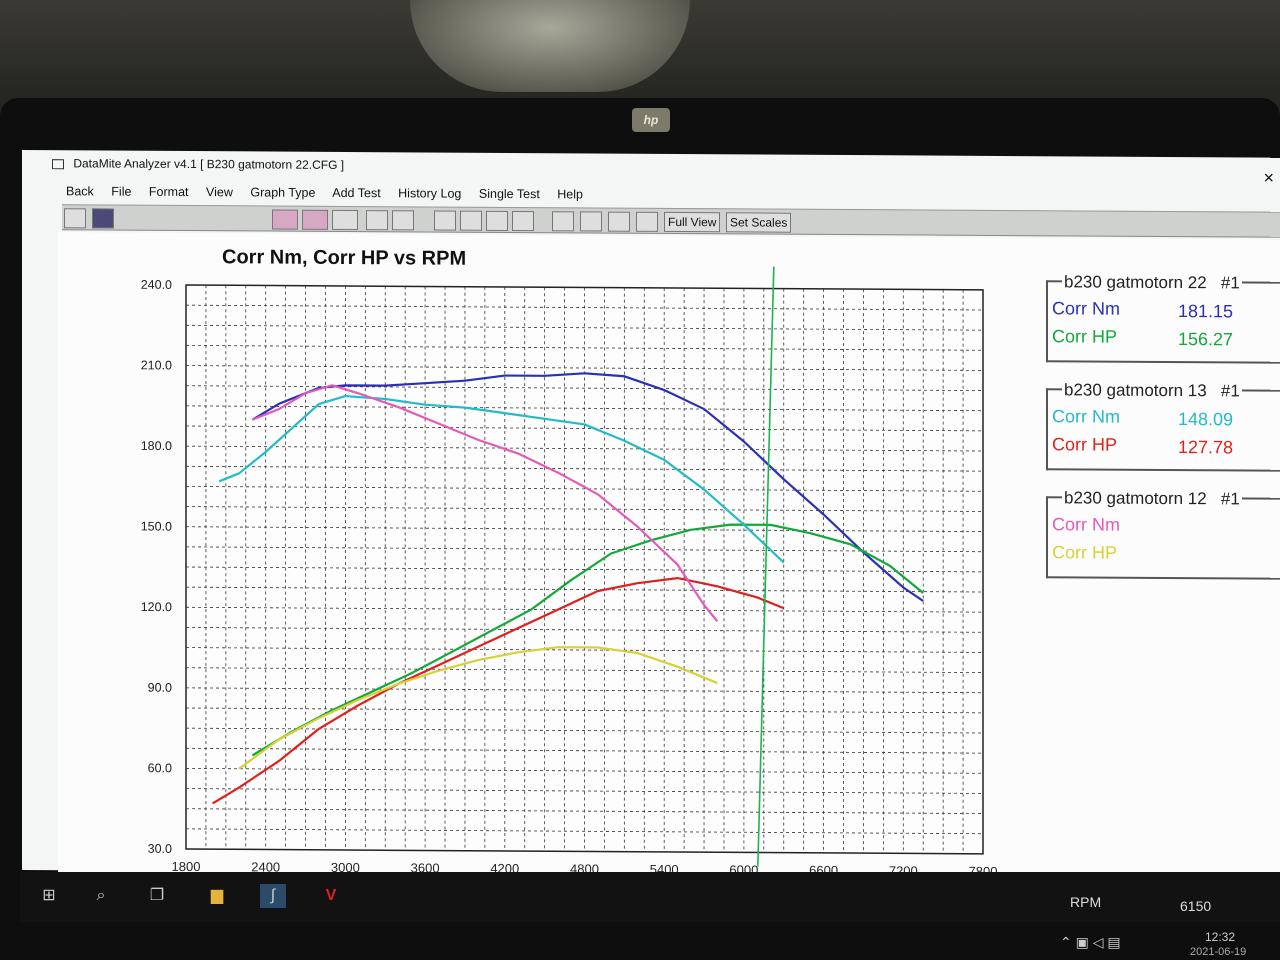  What do you see at coordinates (471, 220) in the screenshot?
I see `scroll-right-icon` at bounding box center [471, 220].